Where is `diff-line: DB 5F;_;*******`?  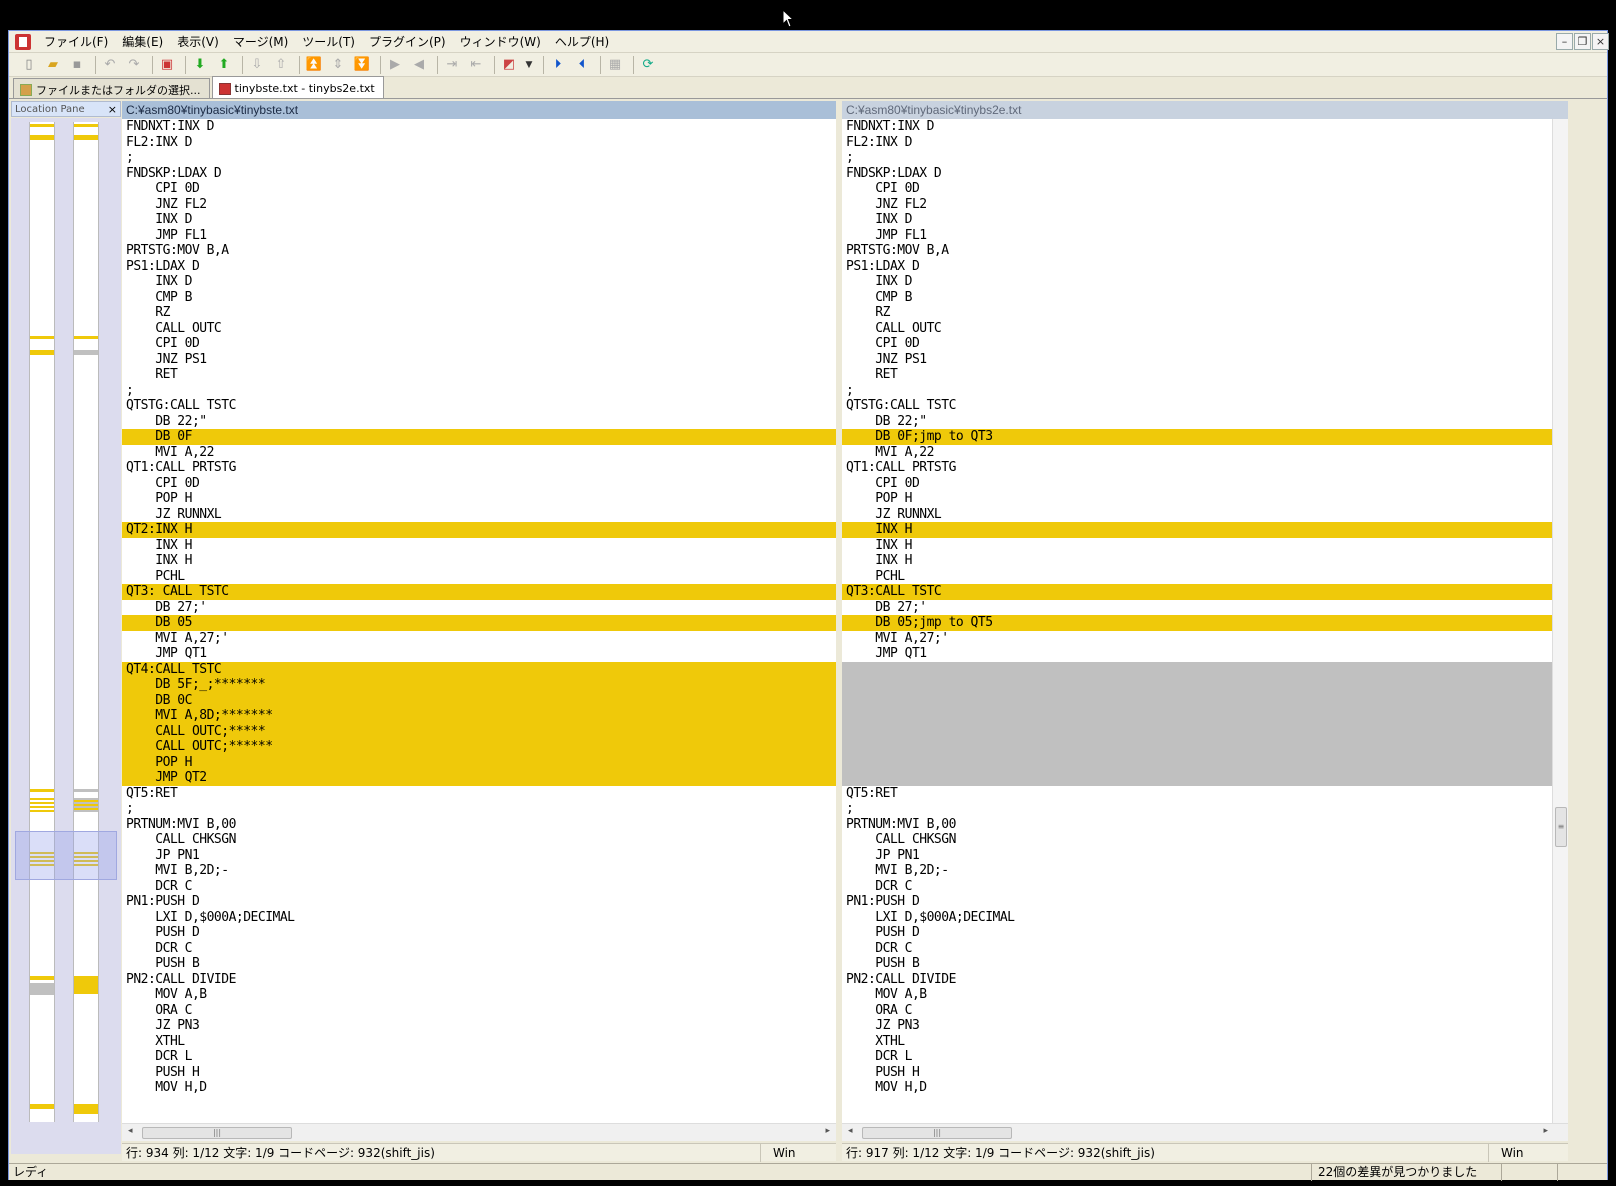
diff-line: DB 5F;_;******* is located at coordinates (479, 685).